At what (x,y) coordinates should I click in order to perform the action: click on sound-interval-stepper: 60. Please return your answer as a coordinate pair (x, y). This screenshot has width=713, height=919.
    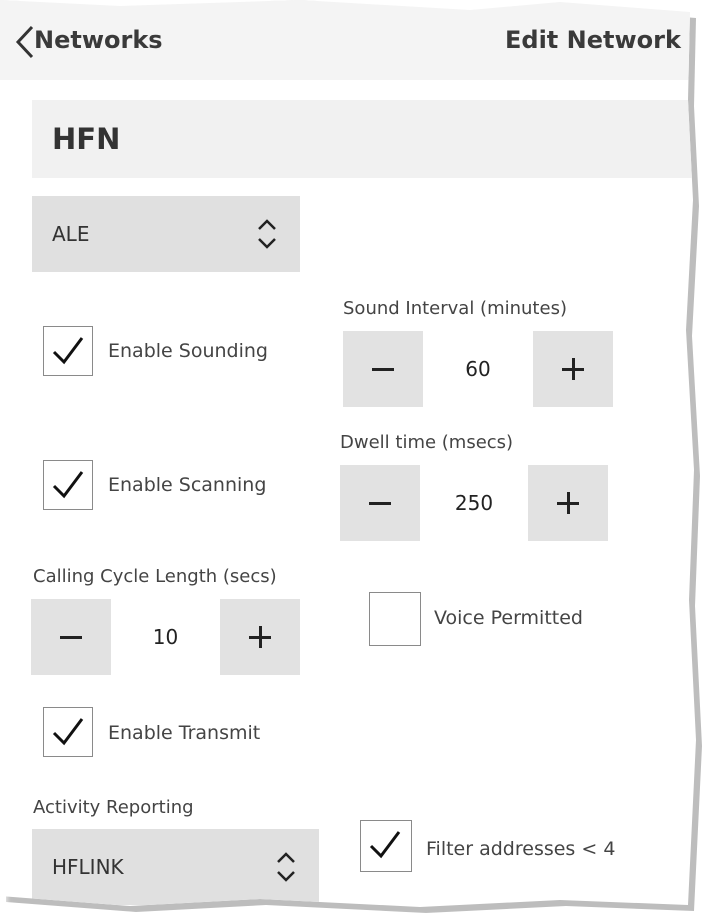
    Looking at the image, I should click on (478, 369).